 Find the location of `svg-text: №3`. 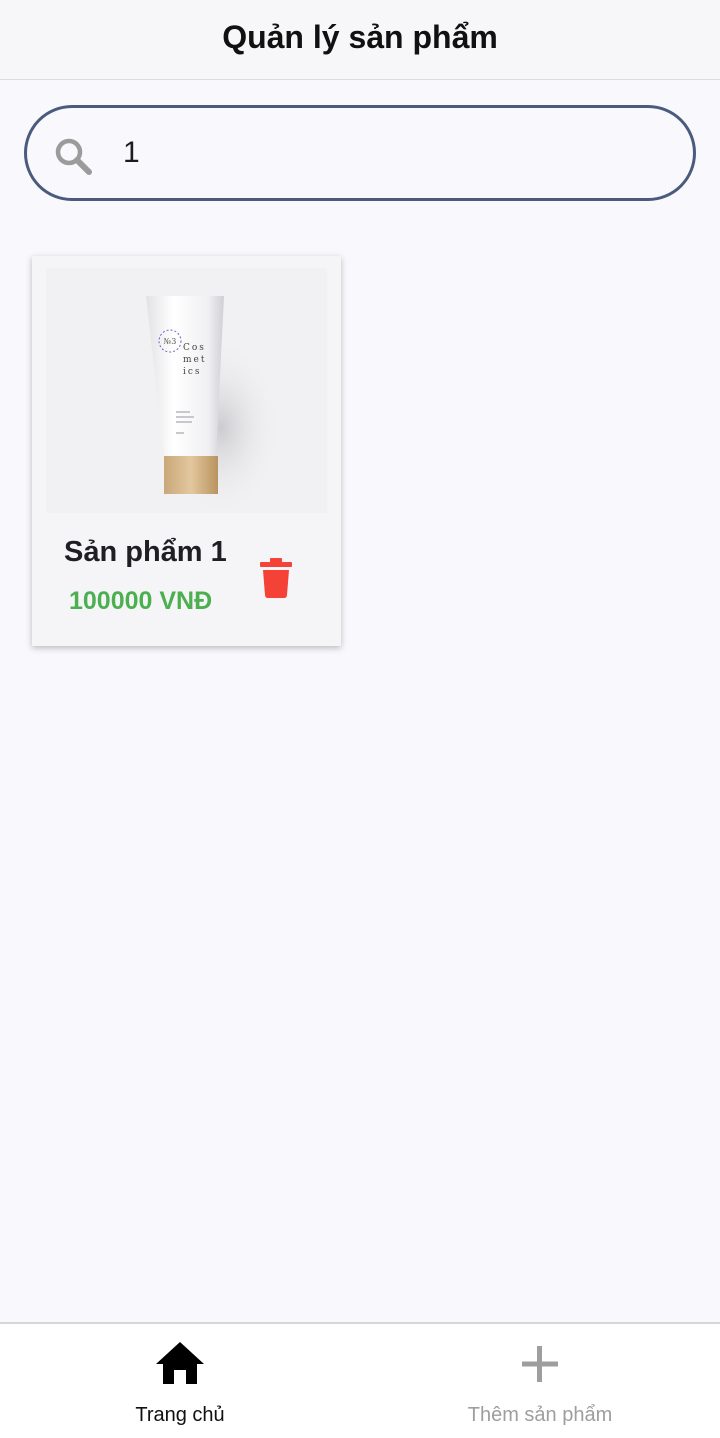

svg-text: №3 is located at coordinates (170, 341).